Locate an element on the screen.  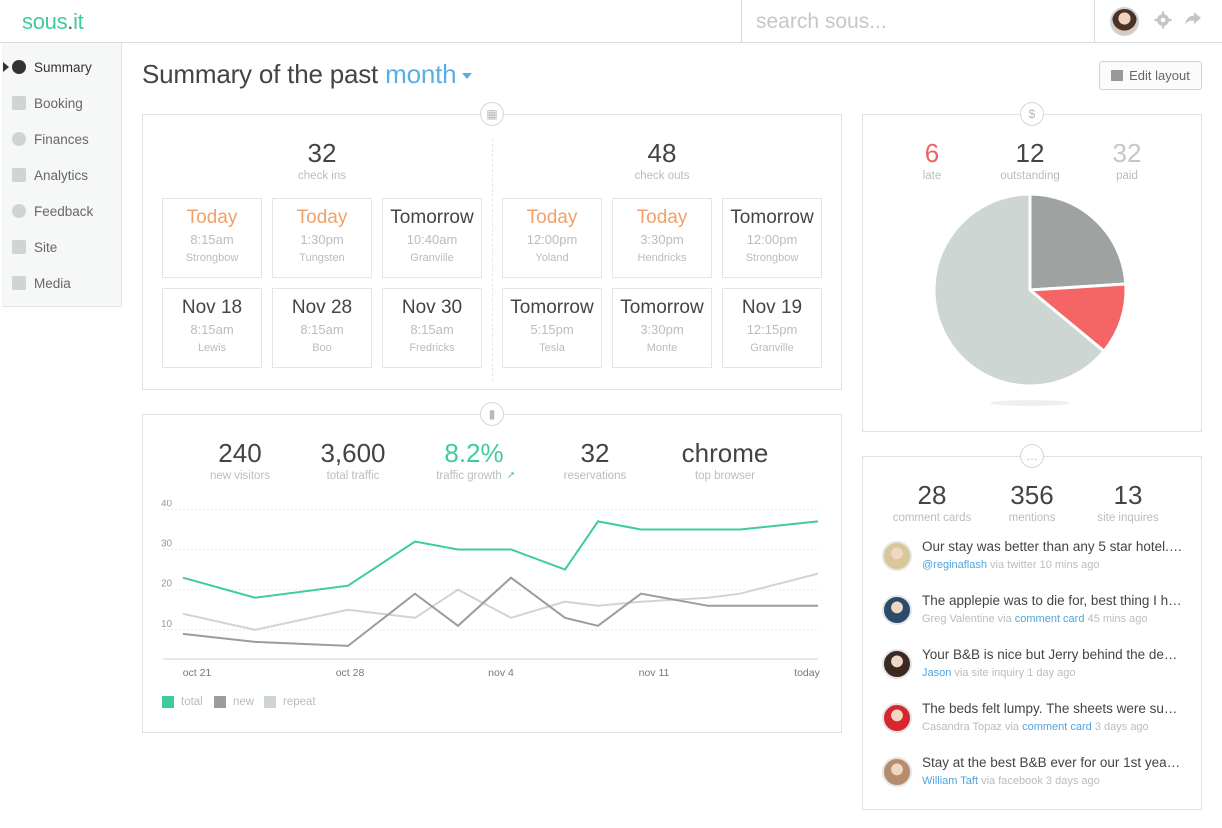
stat-reservations-label: reservations is located at coordinates (595, 476).